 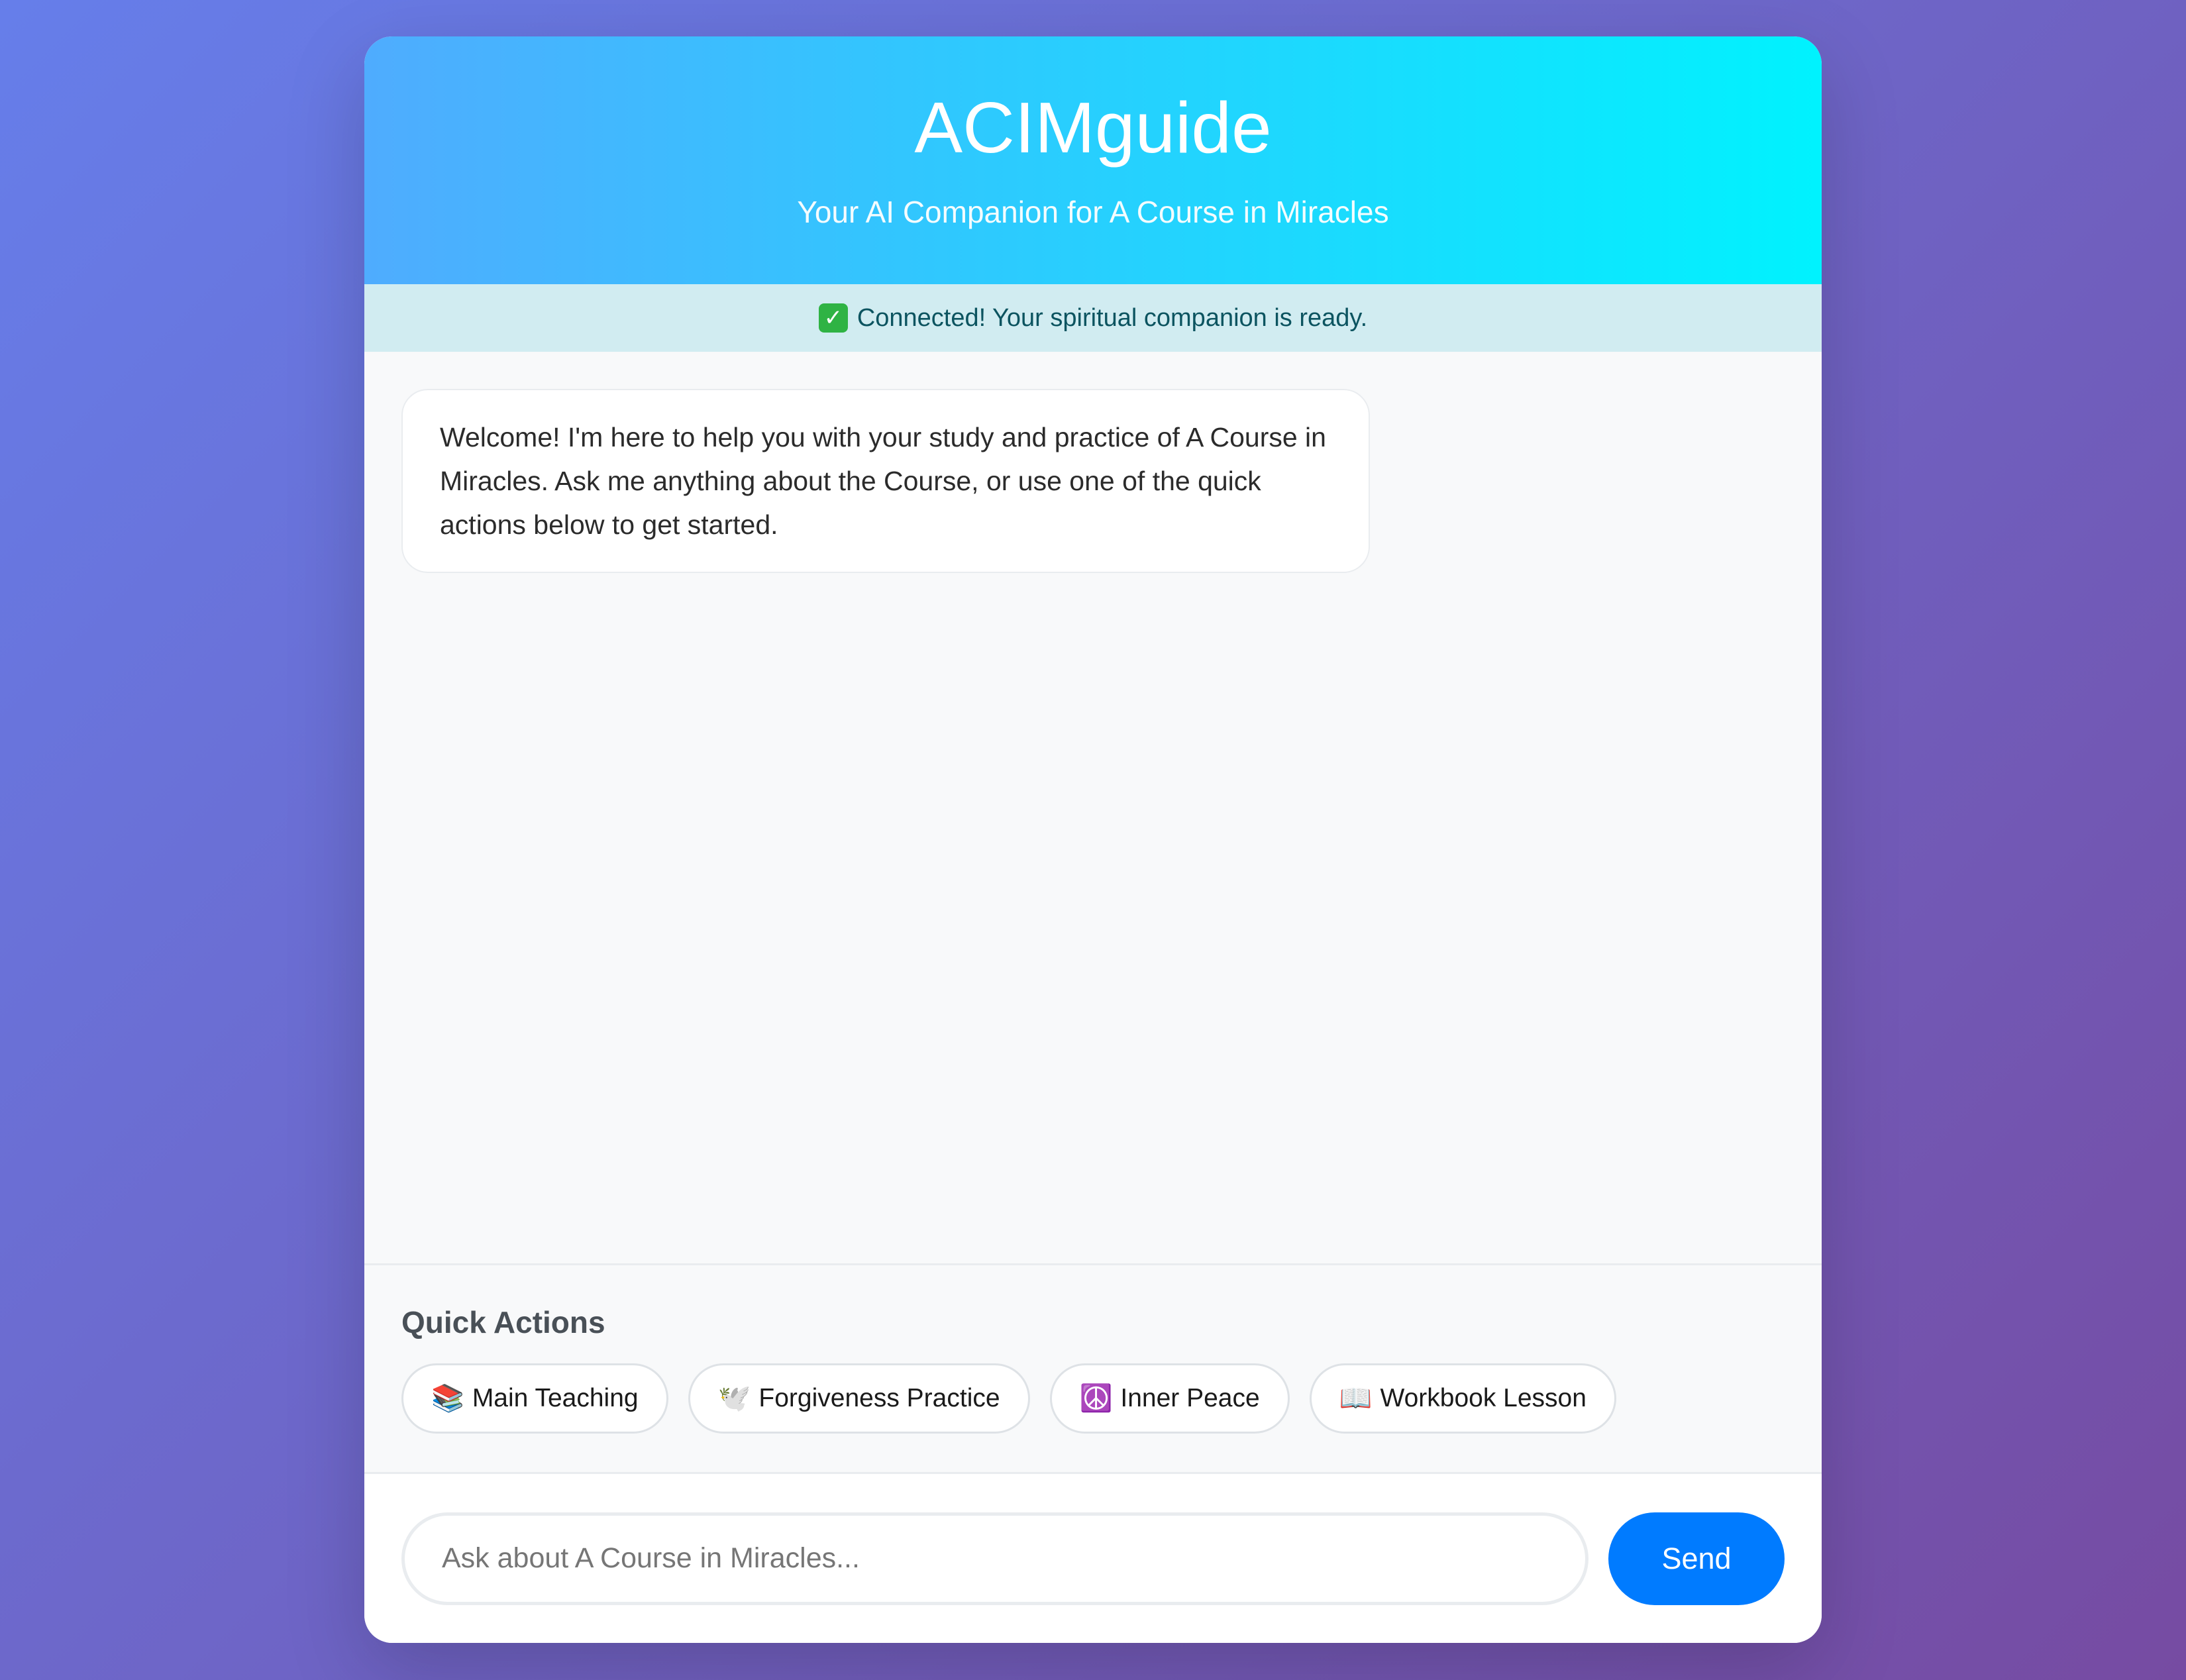 I want to click on quick-action-workbook-lesson-button: 📖 Workbook Lesson, so click(x=1463, y=1398).